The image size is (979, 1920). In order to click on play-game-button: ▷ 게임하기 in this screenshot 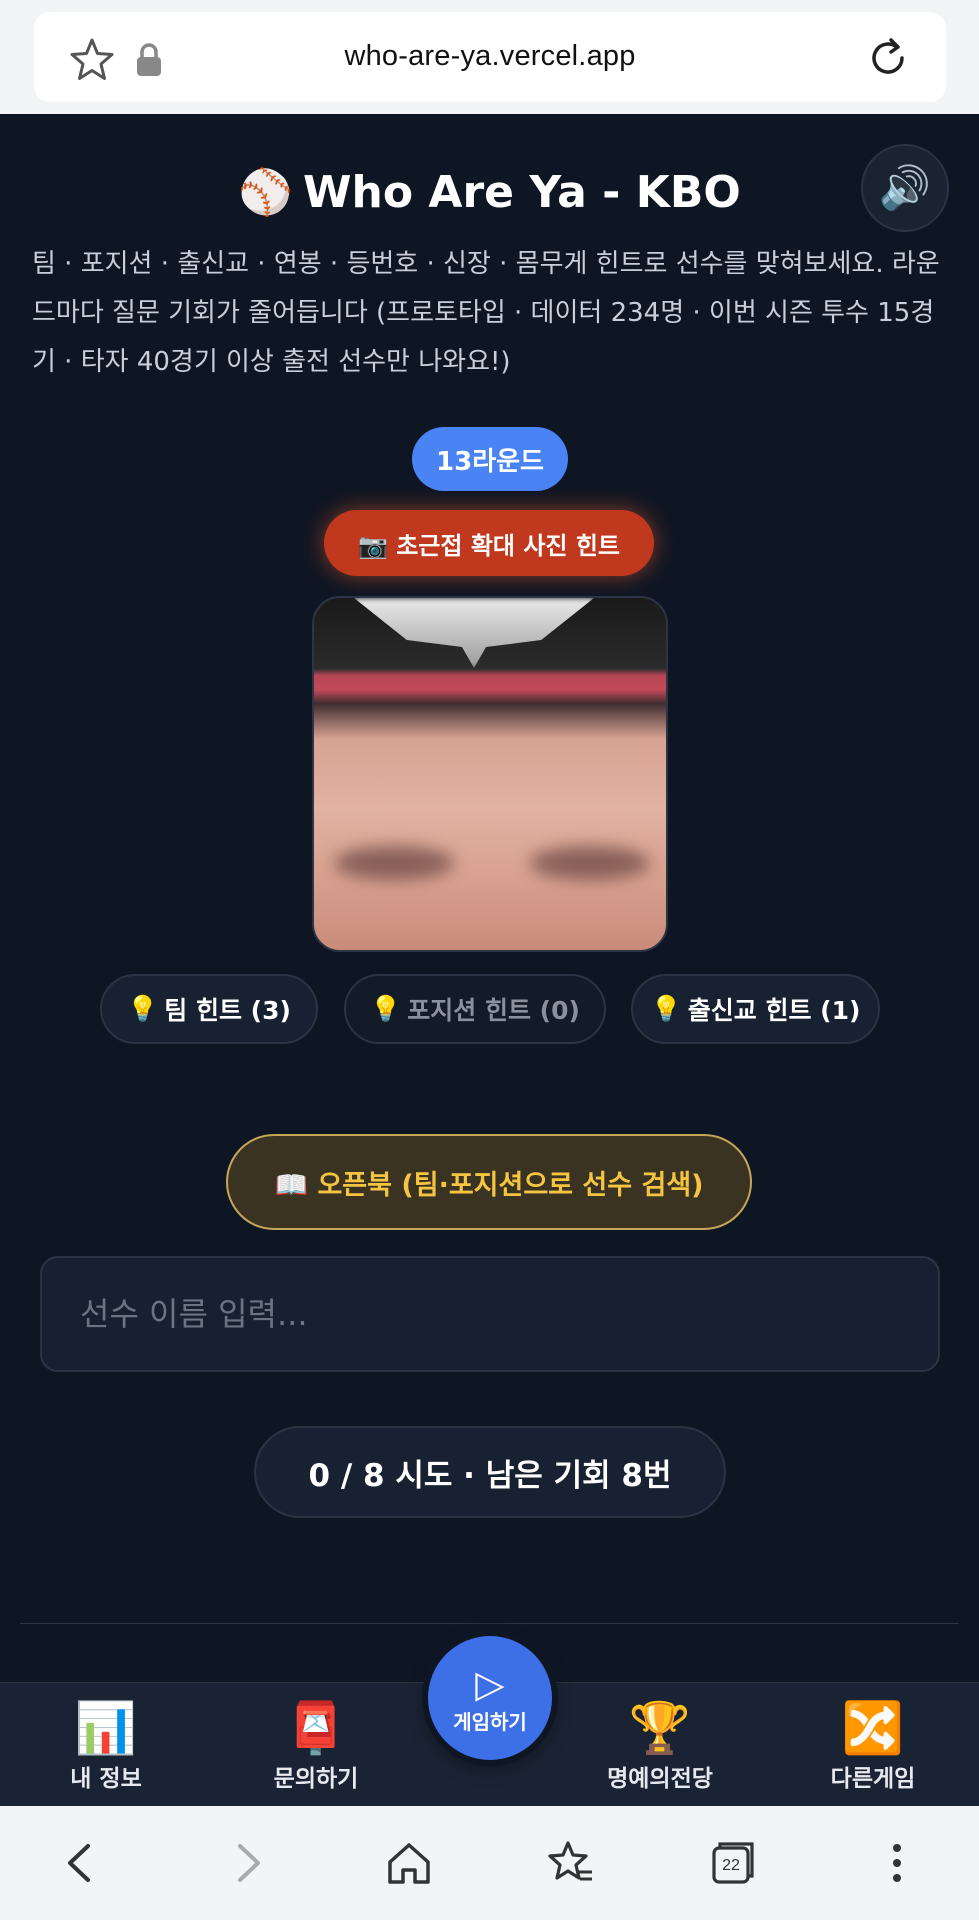, I will do `click(490, 1698)`.